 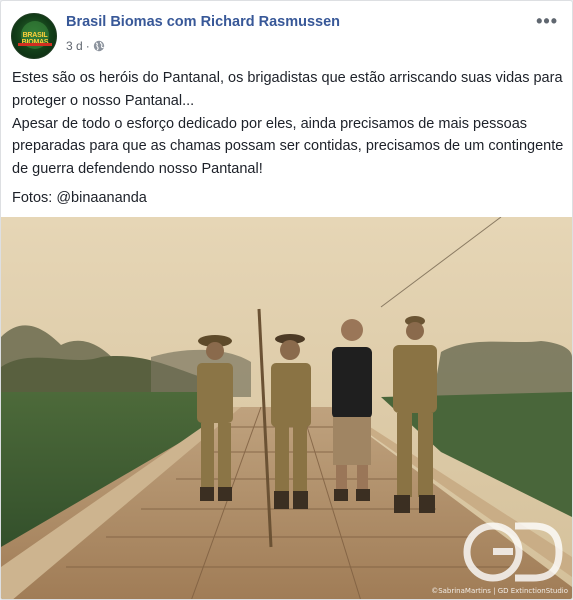 What do you see at coordinates (34, 36) in the screenshot?
I see `page-avatar: BRASIL BIOMAS` at bounding box center [34, 36].